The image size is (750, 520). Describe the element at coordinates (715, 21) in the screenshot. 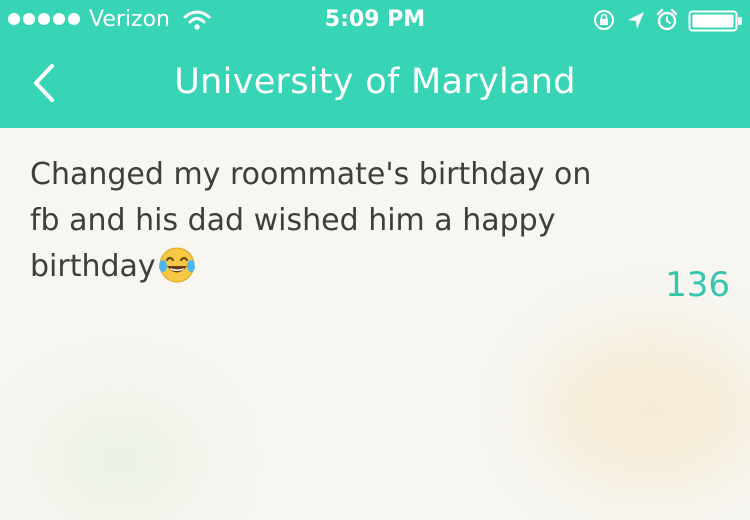

I see `battery-icon` at that location.